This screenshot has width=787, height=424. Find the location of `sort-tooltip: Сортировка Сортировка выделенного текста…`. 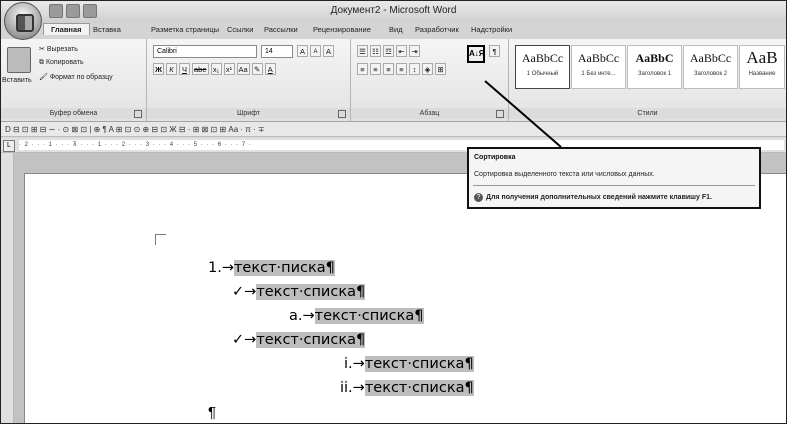

sort-tooltip: Сортировка Сортировка выделенного текста… is located at coordinates (614, 178).